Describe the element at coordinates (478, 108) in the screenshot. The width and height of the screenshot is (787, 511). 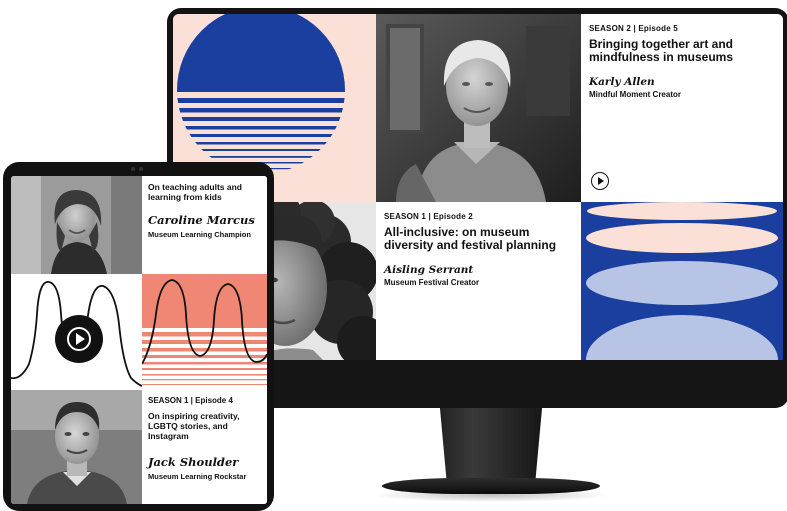
I see `host-photo-karly-allen` at that location.